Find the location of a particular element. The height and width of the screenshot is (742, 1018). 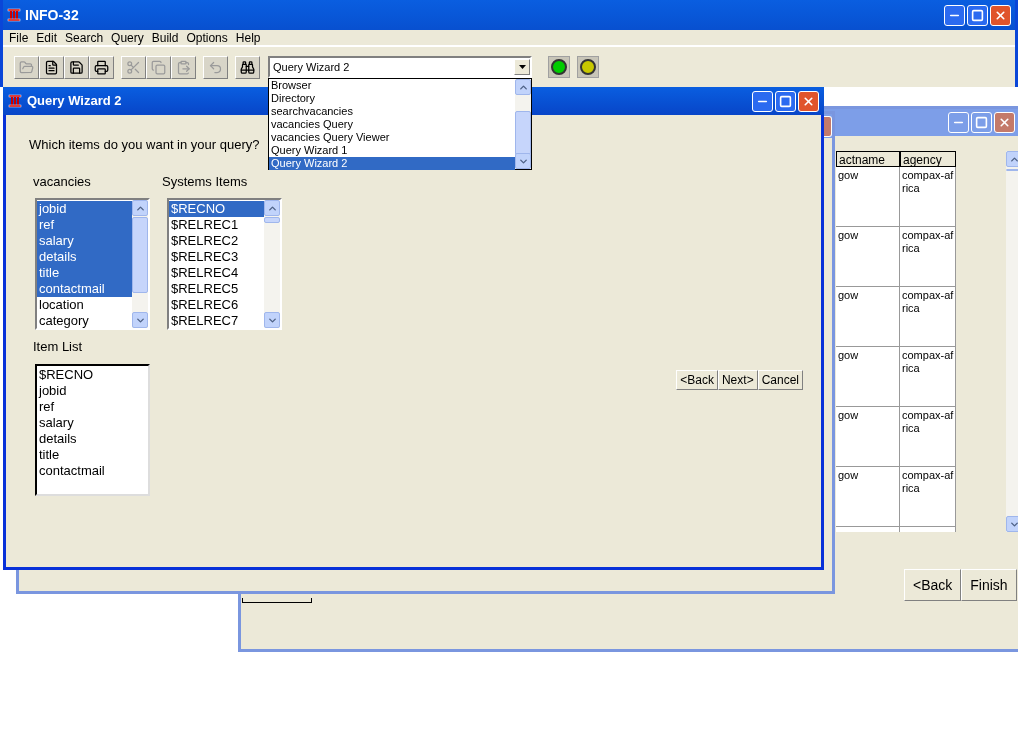

save-icon is located at coordinates (76, 67).